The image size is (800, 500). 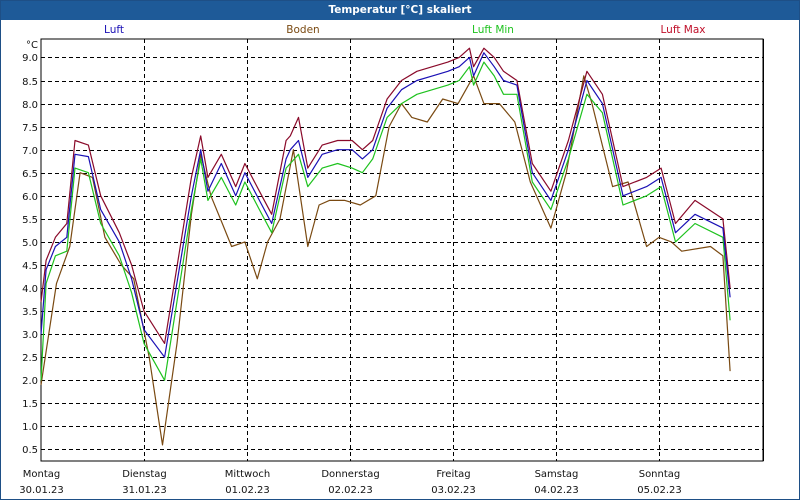 What do you see at coordinates (30, 58) in the screenshot?
I see `y-tick-label: 9.0` at bounding box center [30, 58].